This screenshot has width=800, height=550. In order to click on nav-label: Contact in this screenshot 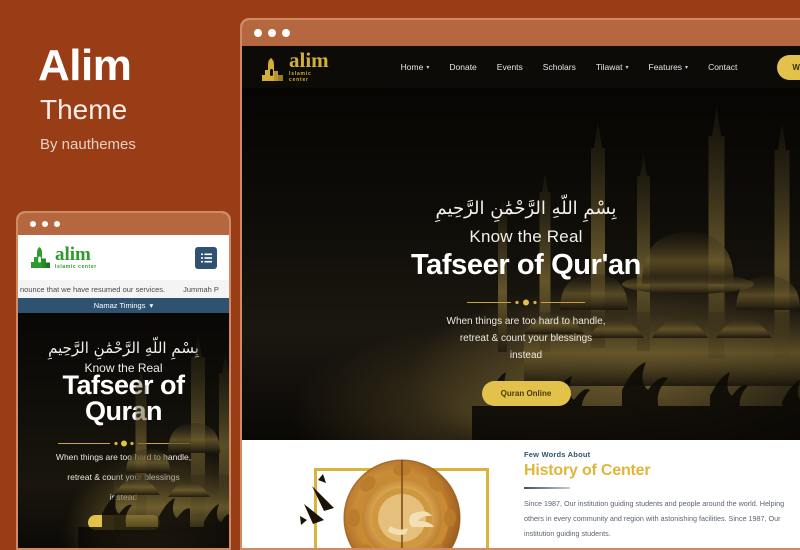, I will do `click(723, 67)`.